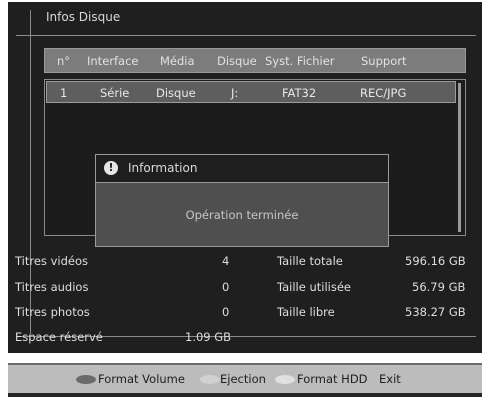  Describe the element at coordinates (51, 261) in the screenshot. I see `videos-label: Titres vidéos` at that location.